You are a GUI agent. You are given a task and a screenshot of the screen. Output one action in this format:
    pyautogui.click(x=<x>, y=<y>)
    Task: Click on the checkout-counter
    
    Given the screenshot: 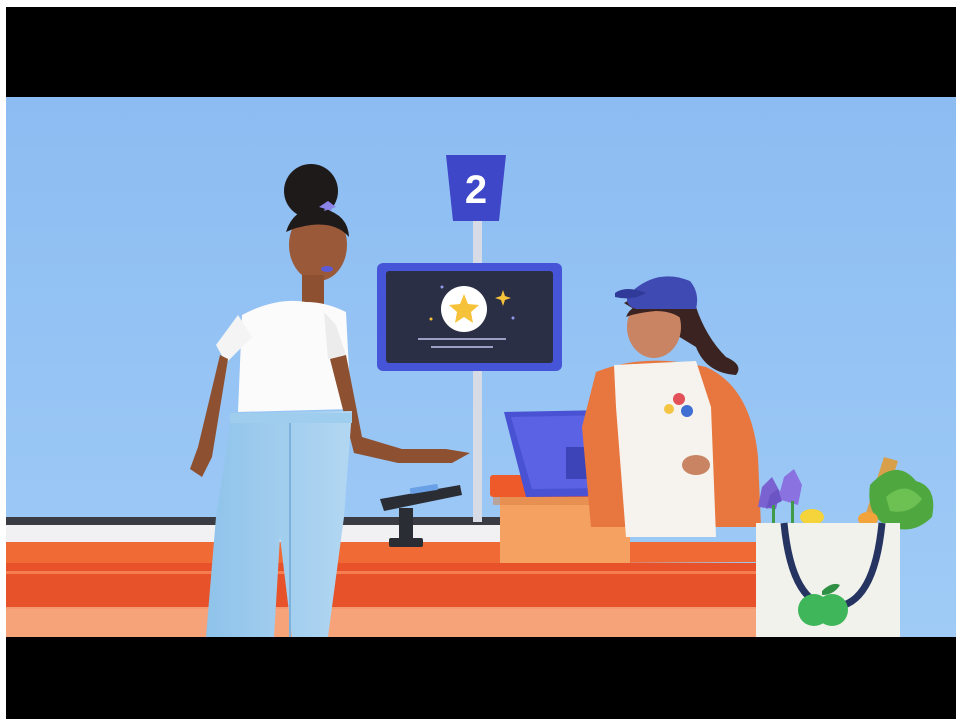 What is the action you would take?
    pyautogui.click(x=382, y=589)
    